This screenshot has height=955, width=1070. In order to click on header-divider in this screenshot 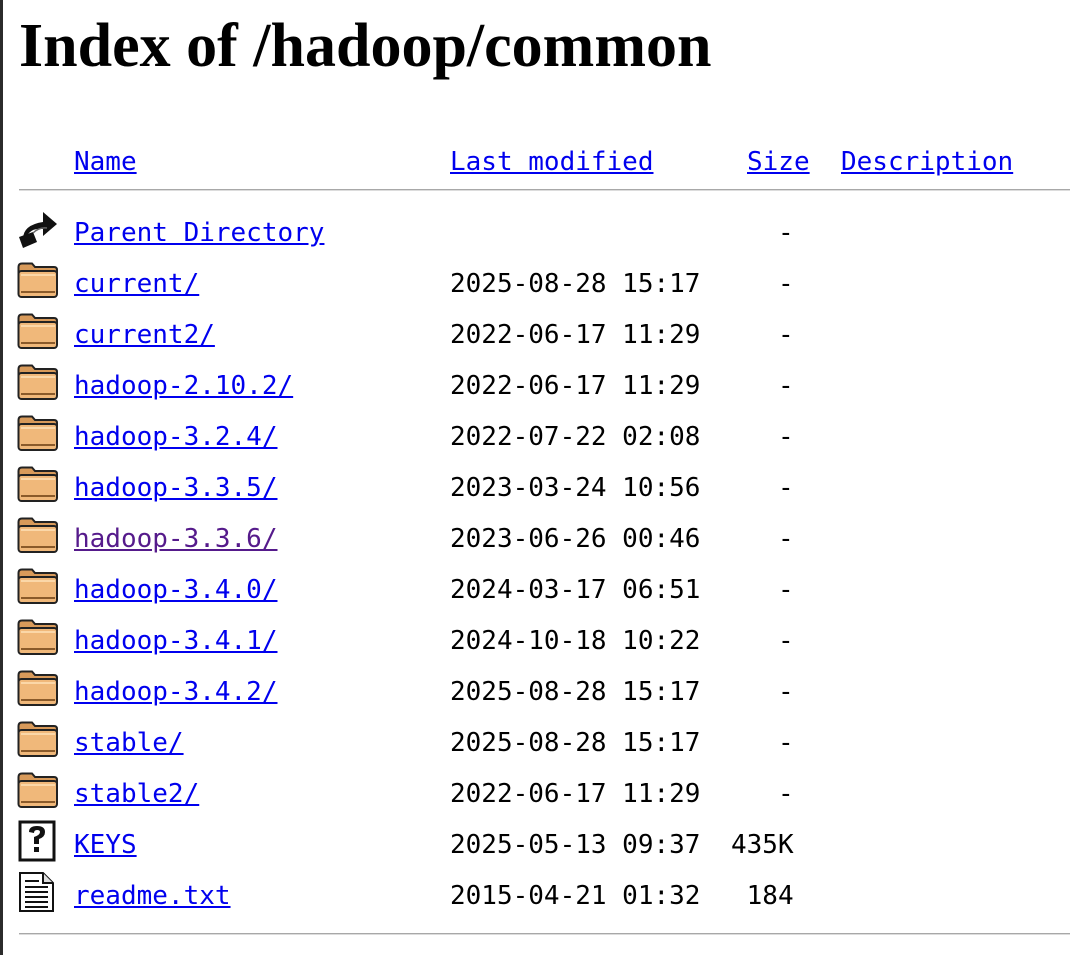, I will do `click(544, 190)`.